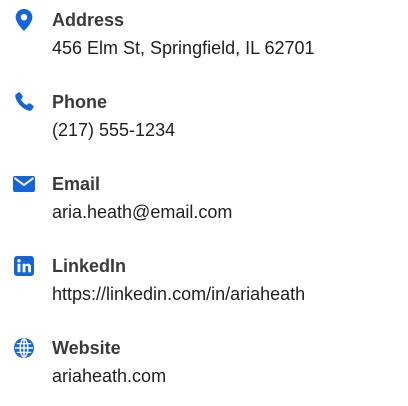 The height and width of the screenshot is (406, 408). What do you see at coordinates (24, 20) in the screenshot?
I see `map-marker-icon` at bounding box center [24, 20].